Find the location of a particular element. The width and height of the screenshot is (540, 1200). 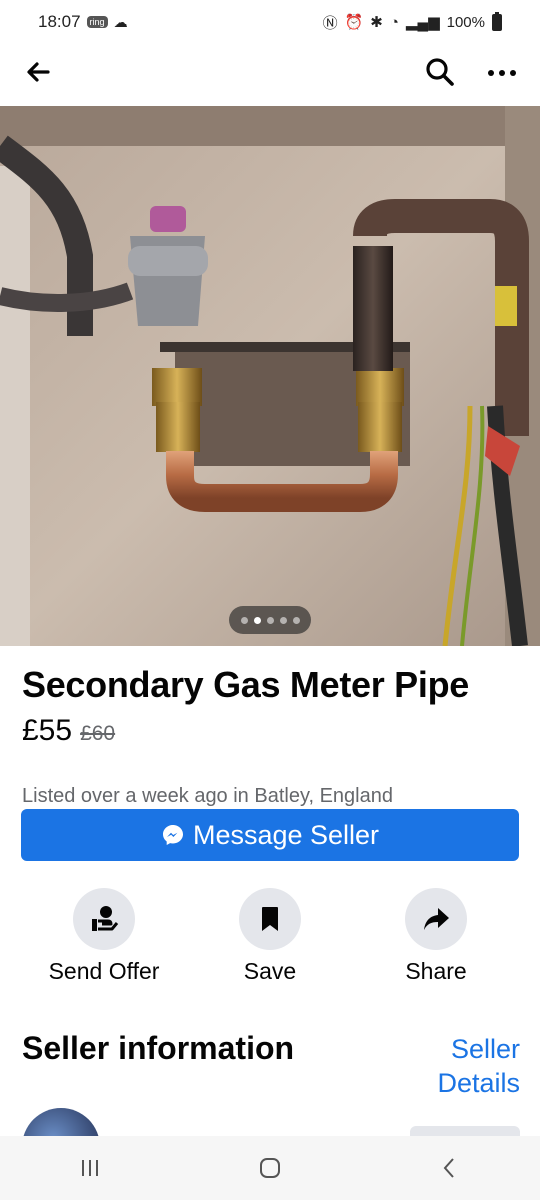

home-button is located at coordinates (270, 1168).